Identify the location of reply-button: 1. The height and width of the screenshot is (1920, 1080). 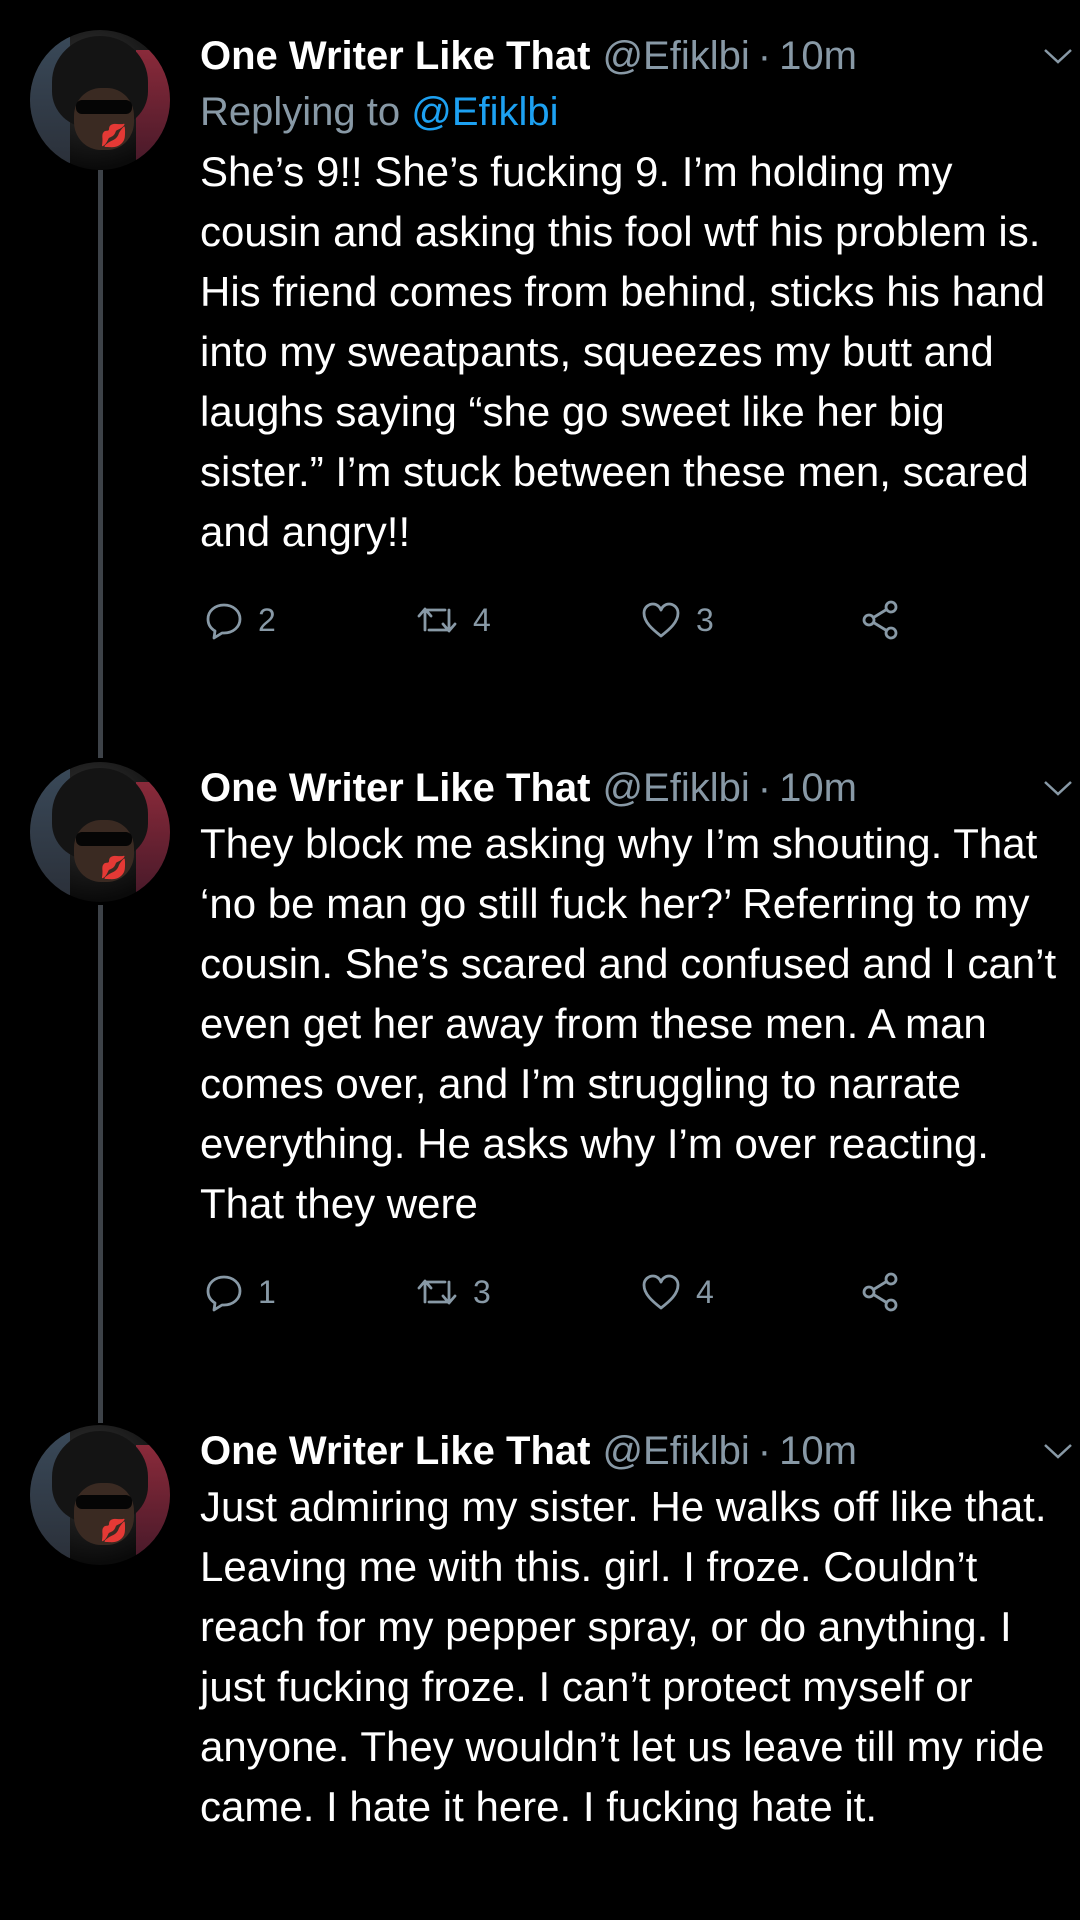
(240, 1292).